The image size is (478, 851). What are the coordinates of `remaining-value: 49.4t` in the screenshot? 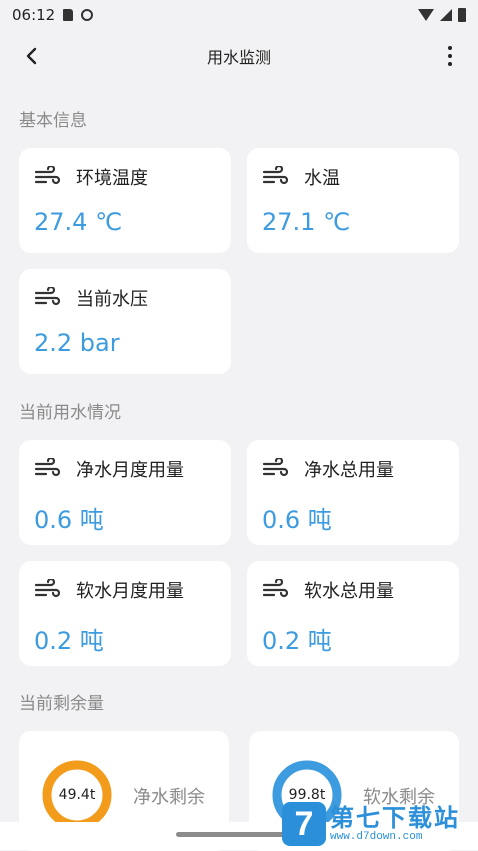 It's located at (77, 795).